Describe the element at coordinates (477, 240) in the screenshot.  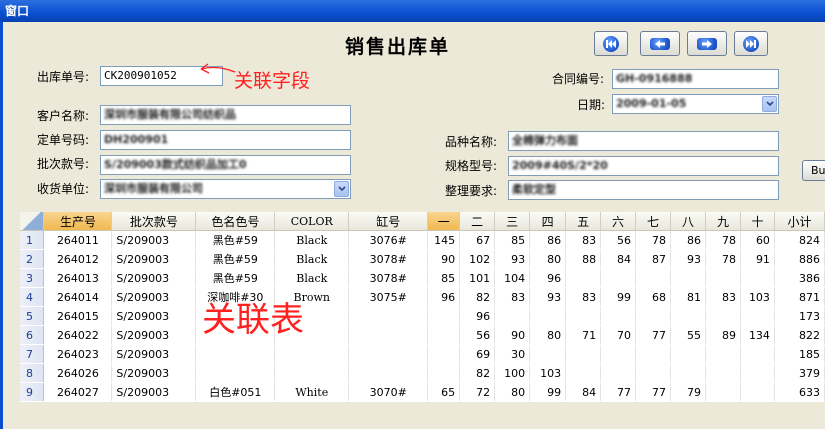
I see `grid-cell: 67` at that location.